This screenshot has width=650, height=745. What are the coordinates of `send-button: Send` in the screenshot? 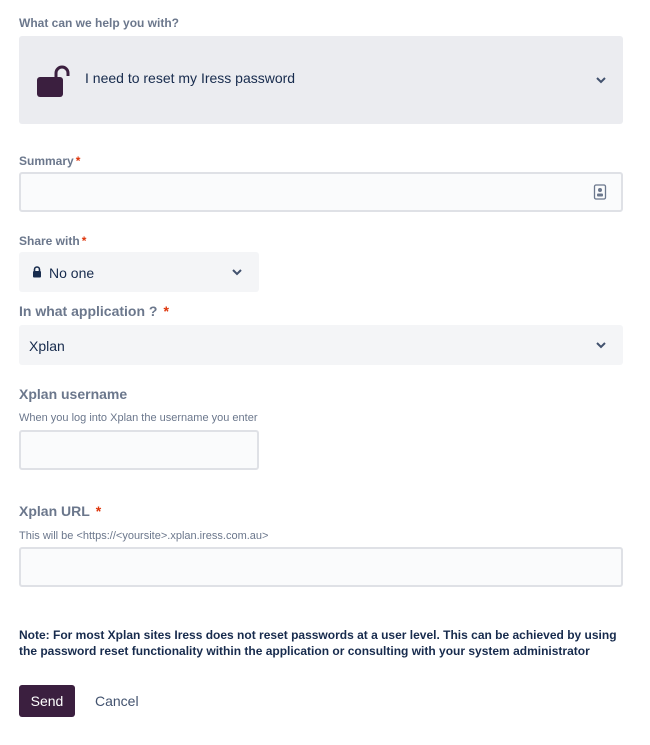 It's located at (47, 701).